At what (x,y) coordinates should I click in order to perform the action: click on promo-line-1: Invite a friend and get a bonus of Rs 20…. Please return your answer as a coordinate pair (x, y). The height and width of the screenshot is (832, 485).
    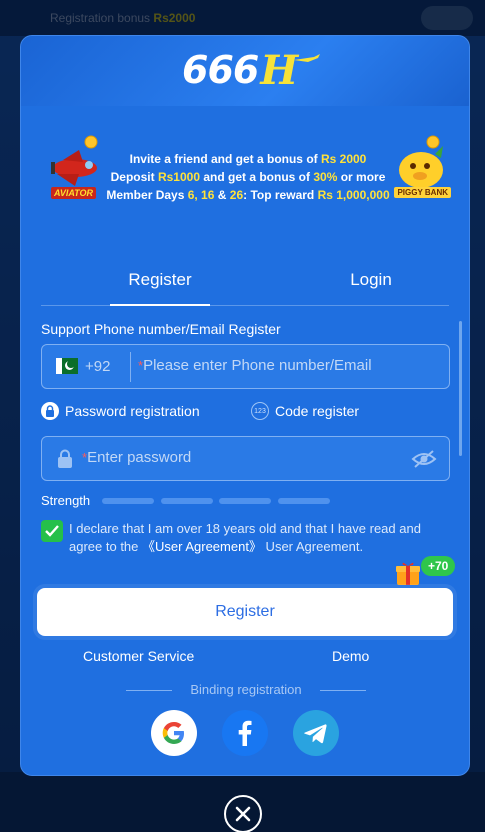
    Looking at the image, I should click on (248, 159).